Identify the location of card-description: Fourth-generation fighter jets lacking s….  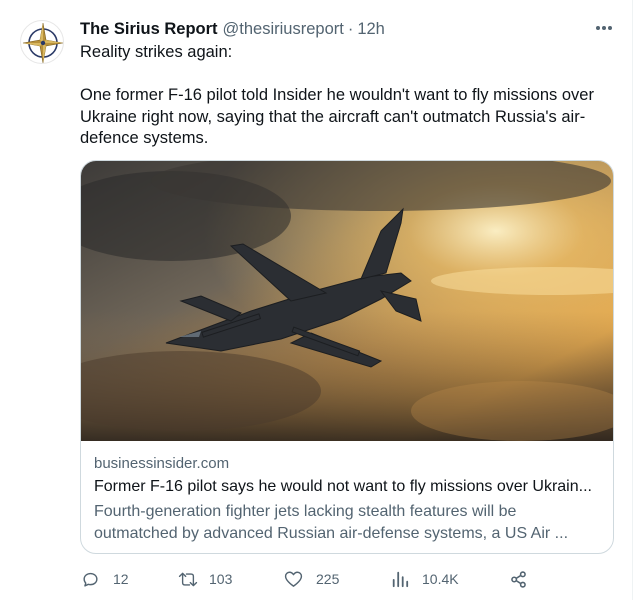
(331, 522).